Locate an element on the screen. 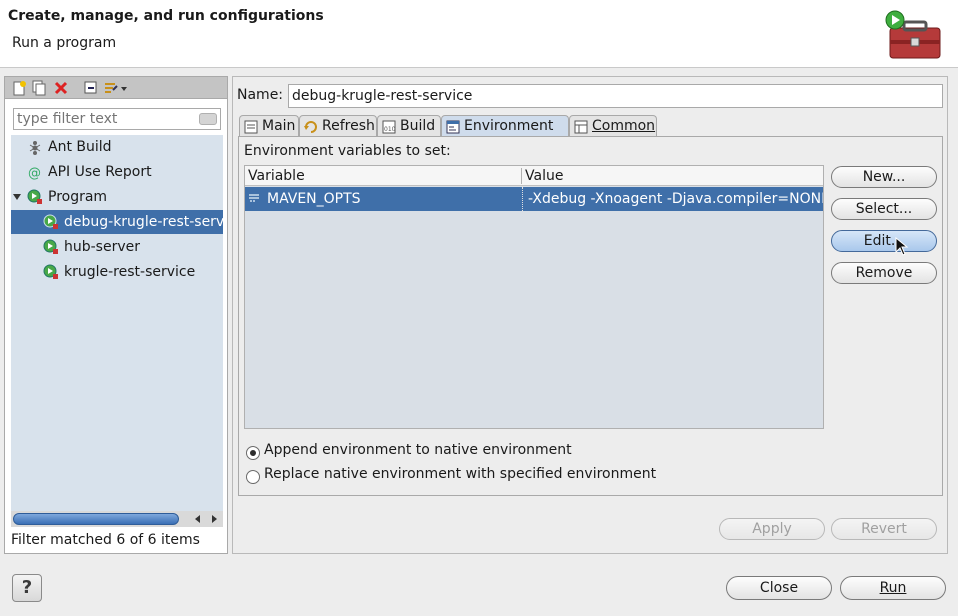 This screenshot has width=958, height=616. remove-button: Remove is located at coordinates (884, 273).